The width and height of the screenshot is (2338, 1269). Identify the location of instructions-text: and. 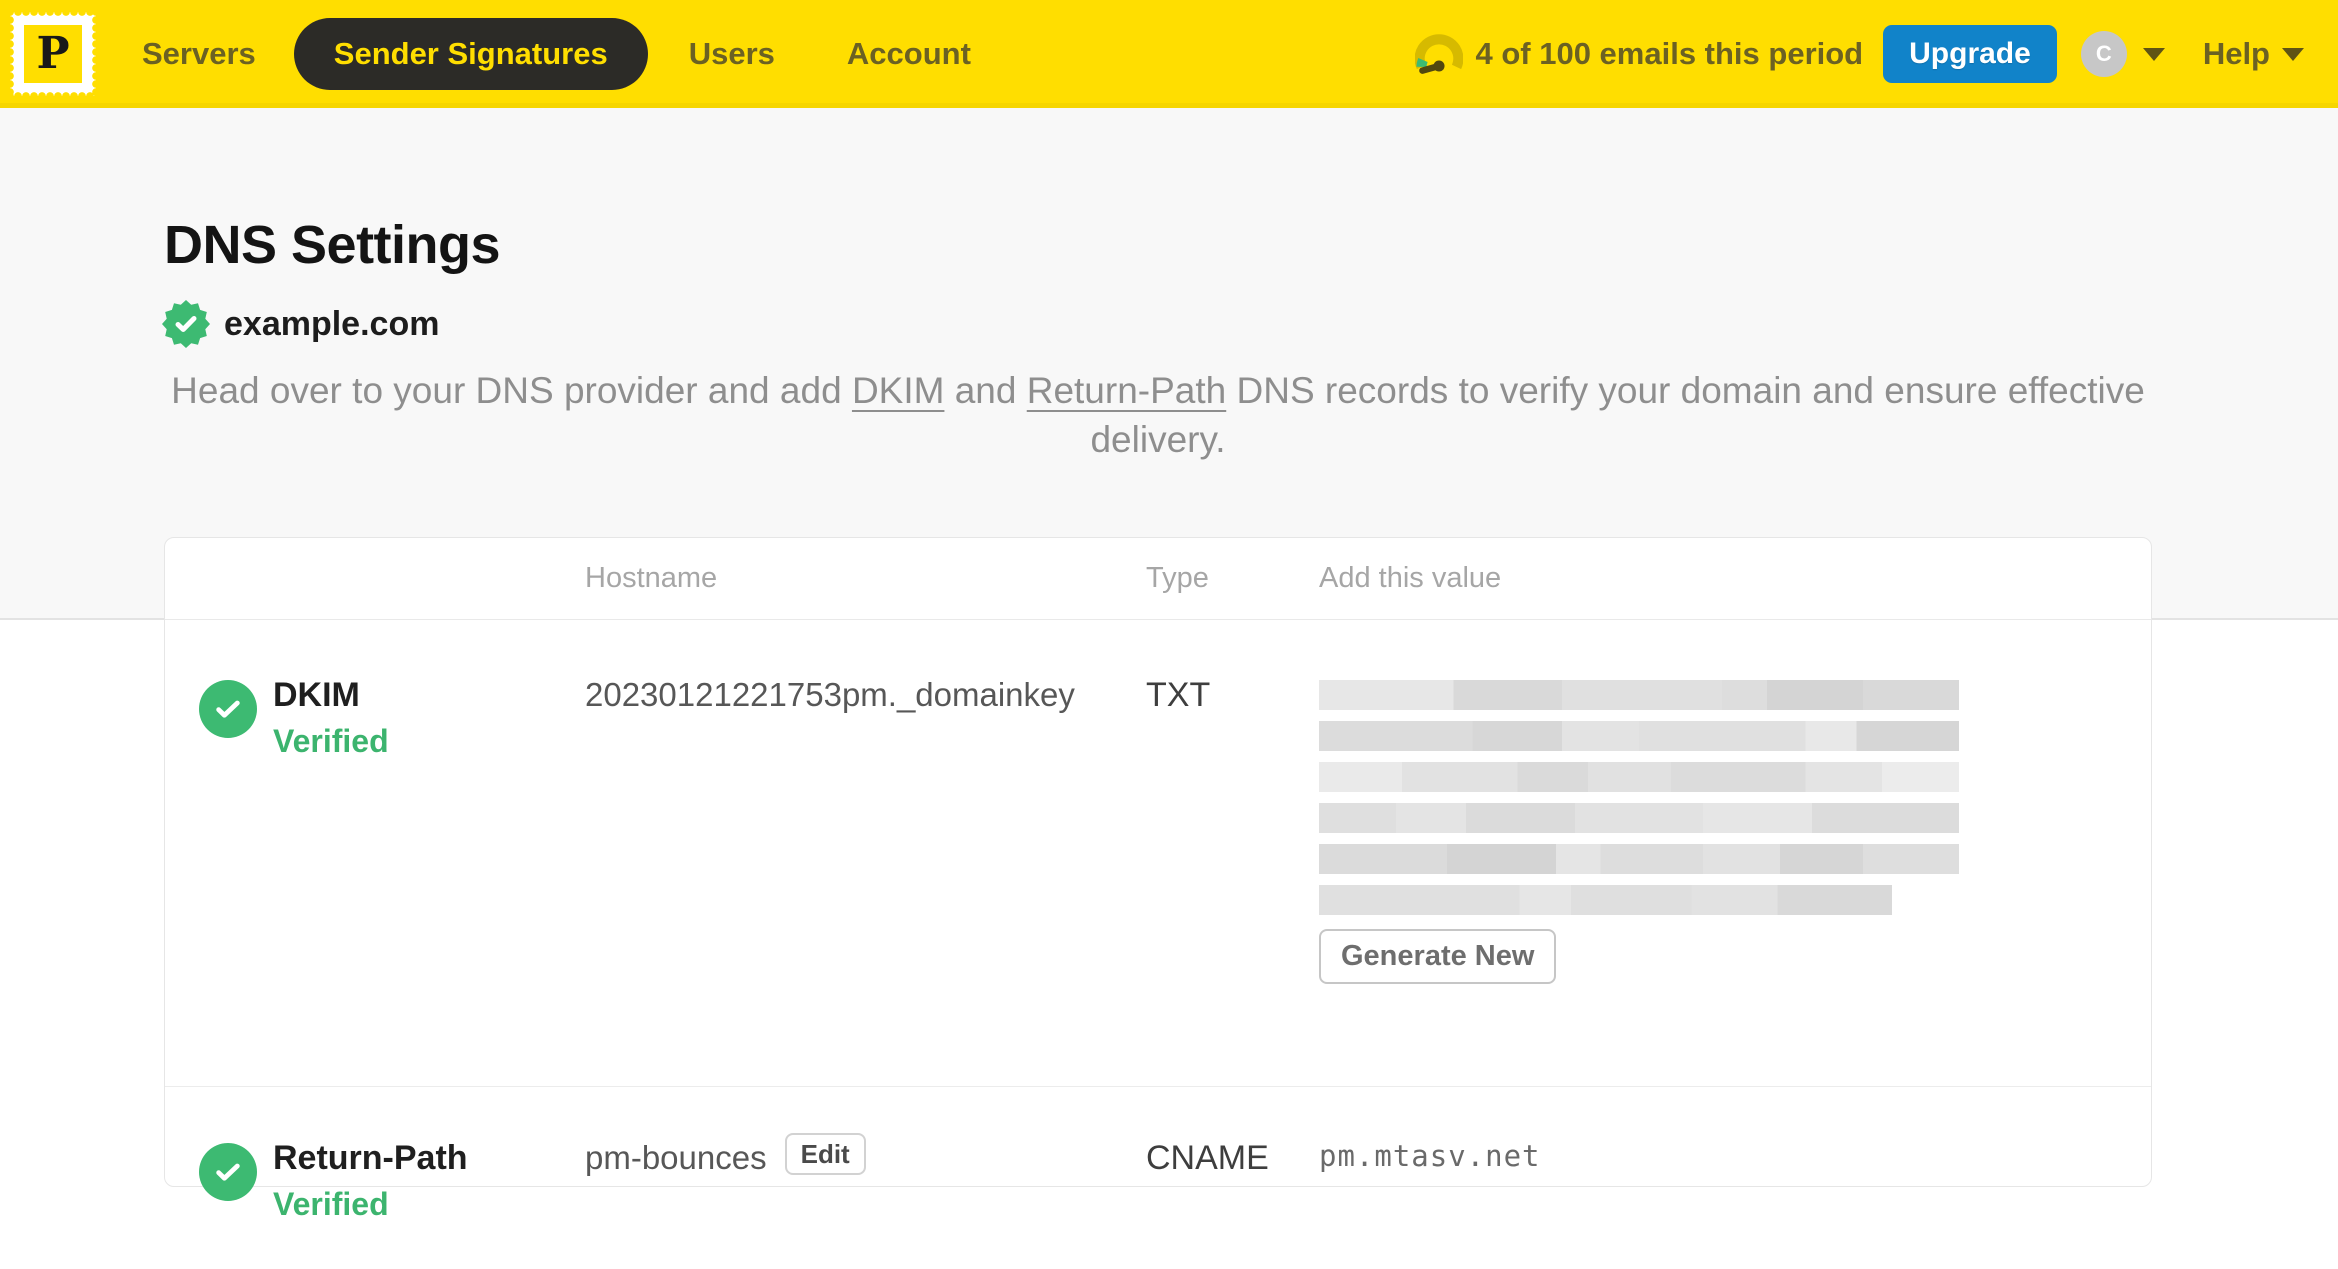
(985, 390).